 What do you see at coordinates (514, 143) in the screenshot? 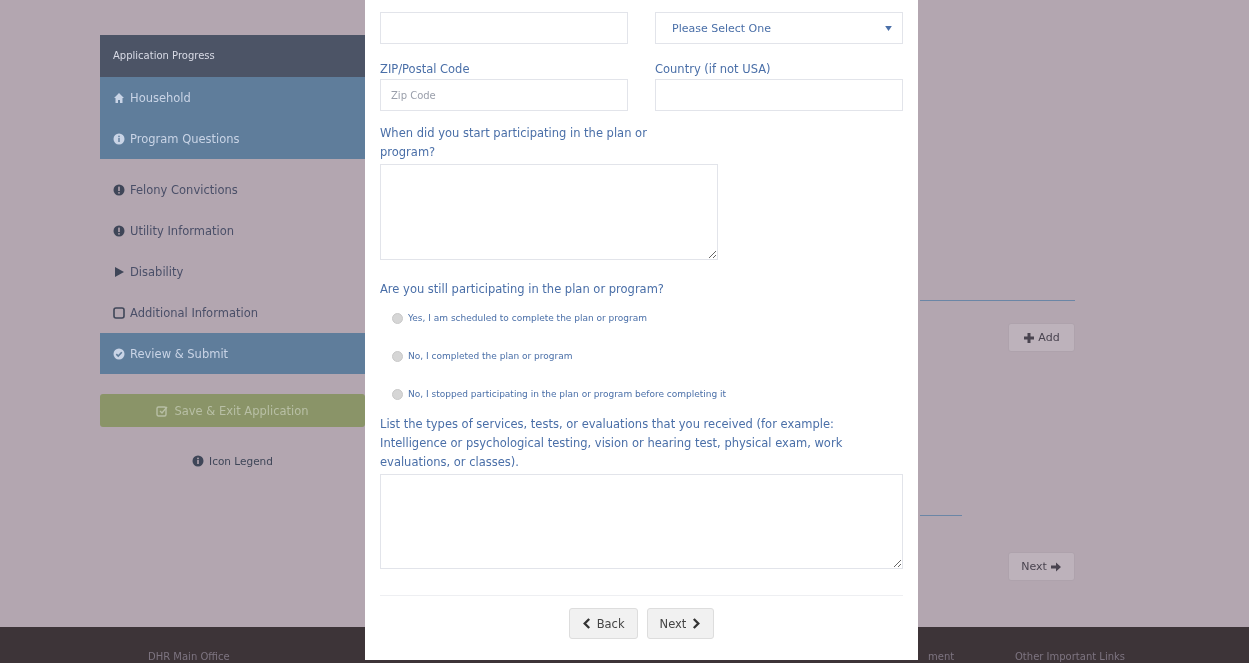
I see `question-label: When did you start participating in the plan or program?` at bounding box center [514, 143].